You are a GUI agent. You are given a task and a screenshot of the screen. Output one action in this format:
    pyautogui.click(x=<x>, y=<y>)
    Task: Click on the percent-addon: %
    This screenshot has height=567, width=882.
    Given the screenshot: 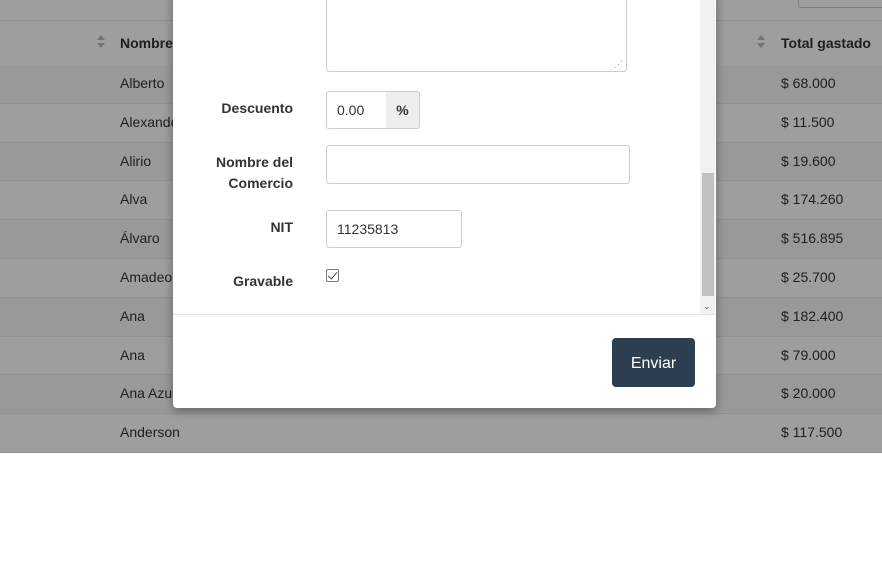 What is the action you would take?
    pyautogui.click(x=403, y=110)
    